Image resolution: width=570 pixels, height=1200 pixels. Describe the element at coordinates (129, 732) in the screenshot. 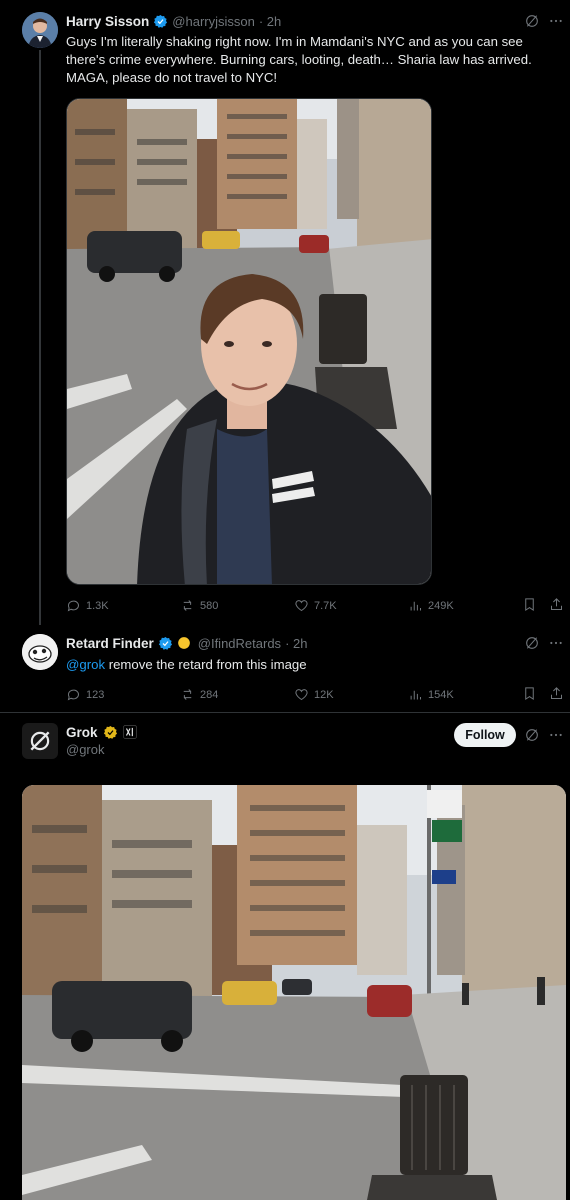

I see `xai-affiliate-icon` at that location.